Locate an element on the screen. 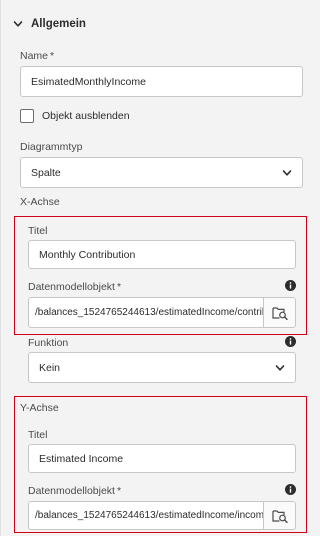 Image resolution: width=320 pixels, height=536 pixels. x-axis-browse-button is located at coordinates (279, 312).